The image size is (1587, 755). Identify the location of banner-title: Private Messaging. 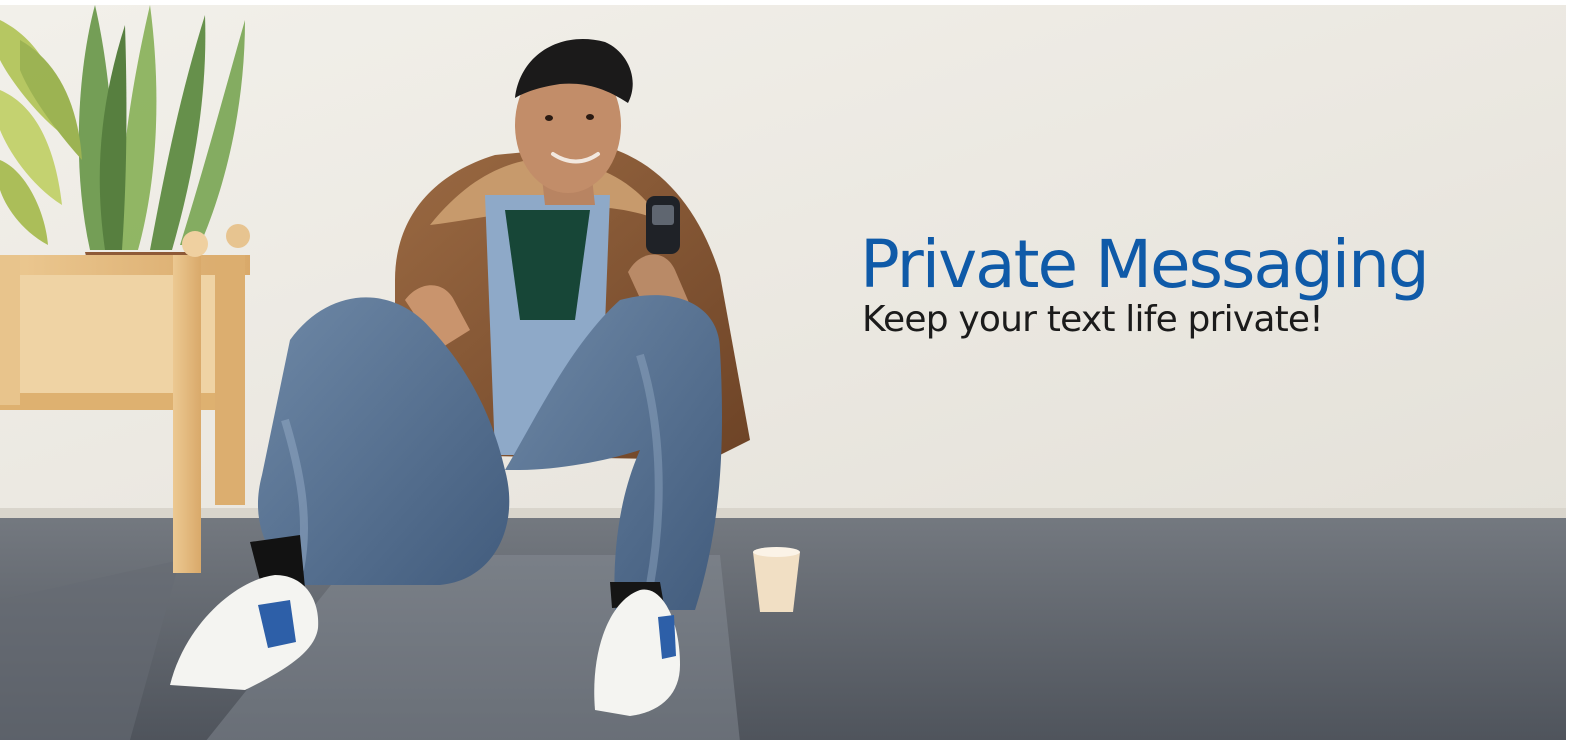
(1145, 264).